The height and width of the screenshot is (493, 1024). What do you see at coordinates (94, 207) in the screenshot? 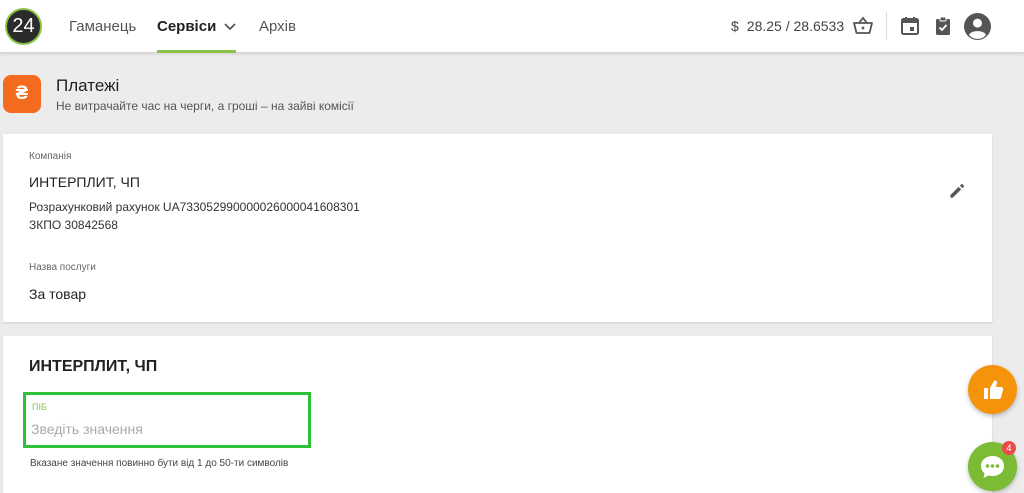
I see `account-label: Розрахунковий рахунок` at bounding box center [94, 207].